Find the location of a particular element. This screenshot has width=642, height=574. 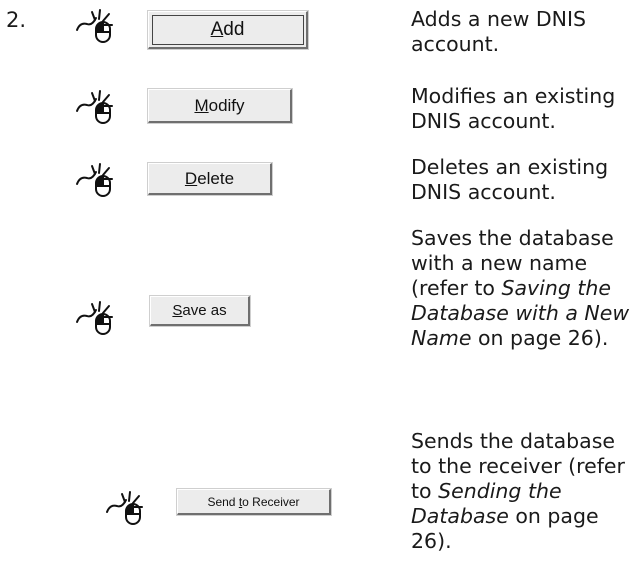

modify-button: Modify is located at coordinates (220, 106).